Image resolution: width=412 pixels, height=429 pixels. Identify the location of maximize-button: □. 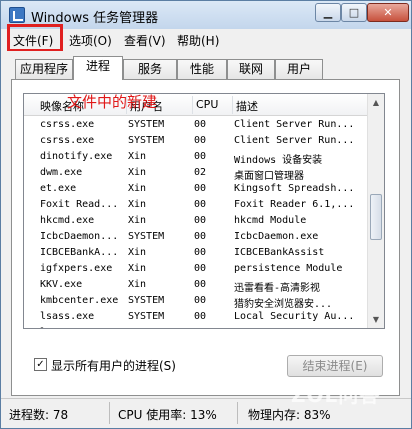
(354, 12).